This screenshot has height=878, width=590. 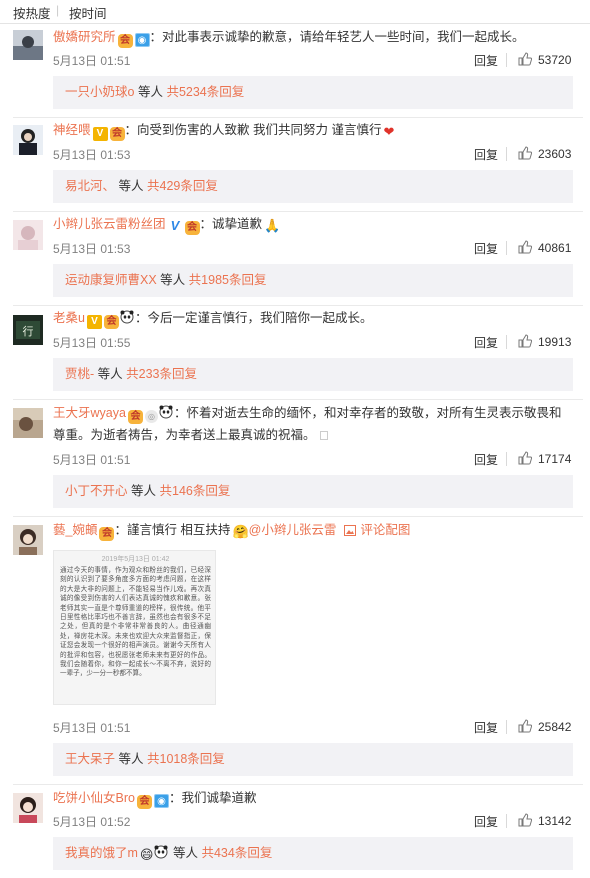 What do you see at coordinates (90, 186) in the screenshot?
I see `reply-user: 易北河、` at bounding box center [90, 186].